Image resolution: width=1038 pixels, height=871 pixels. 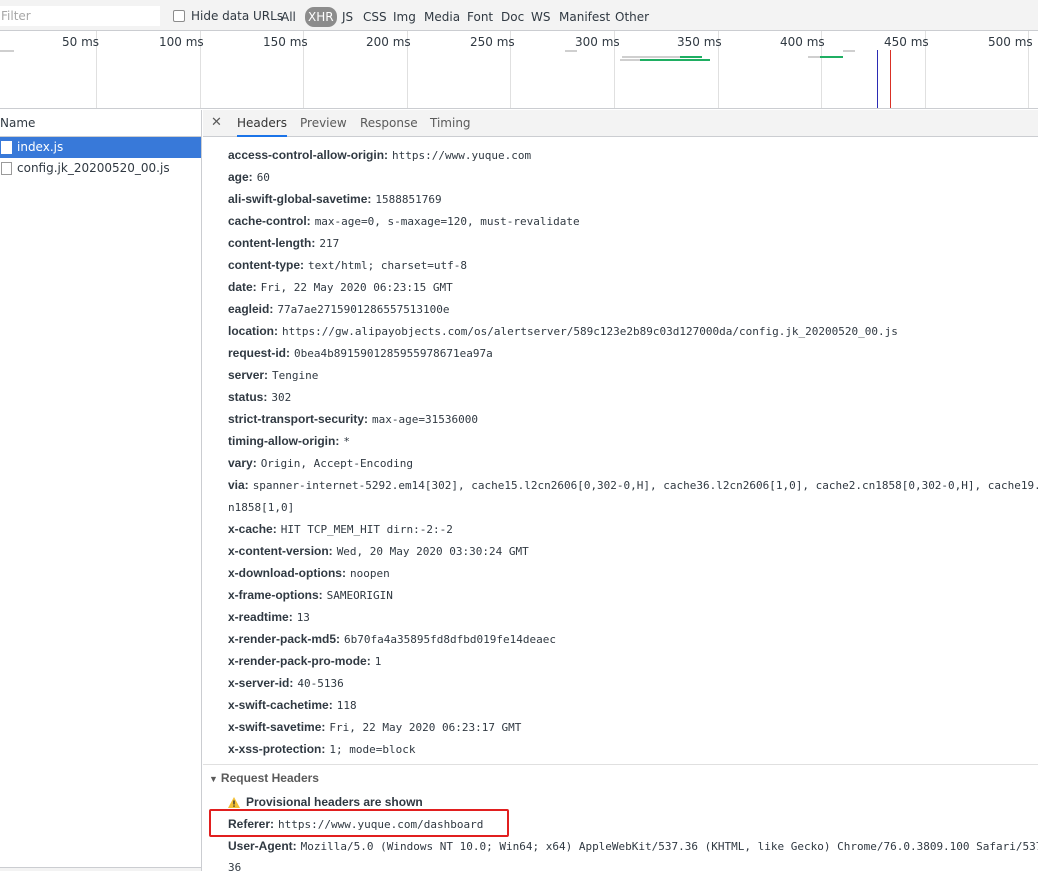 What do you see at coordinates (181, 42) in the screenshot?
I see `timeline-tick: 100 ms` at bounding box center [181, 42].